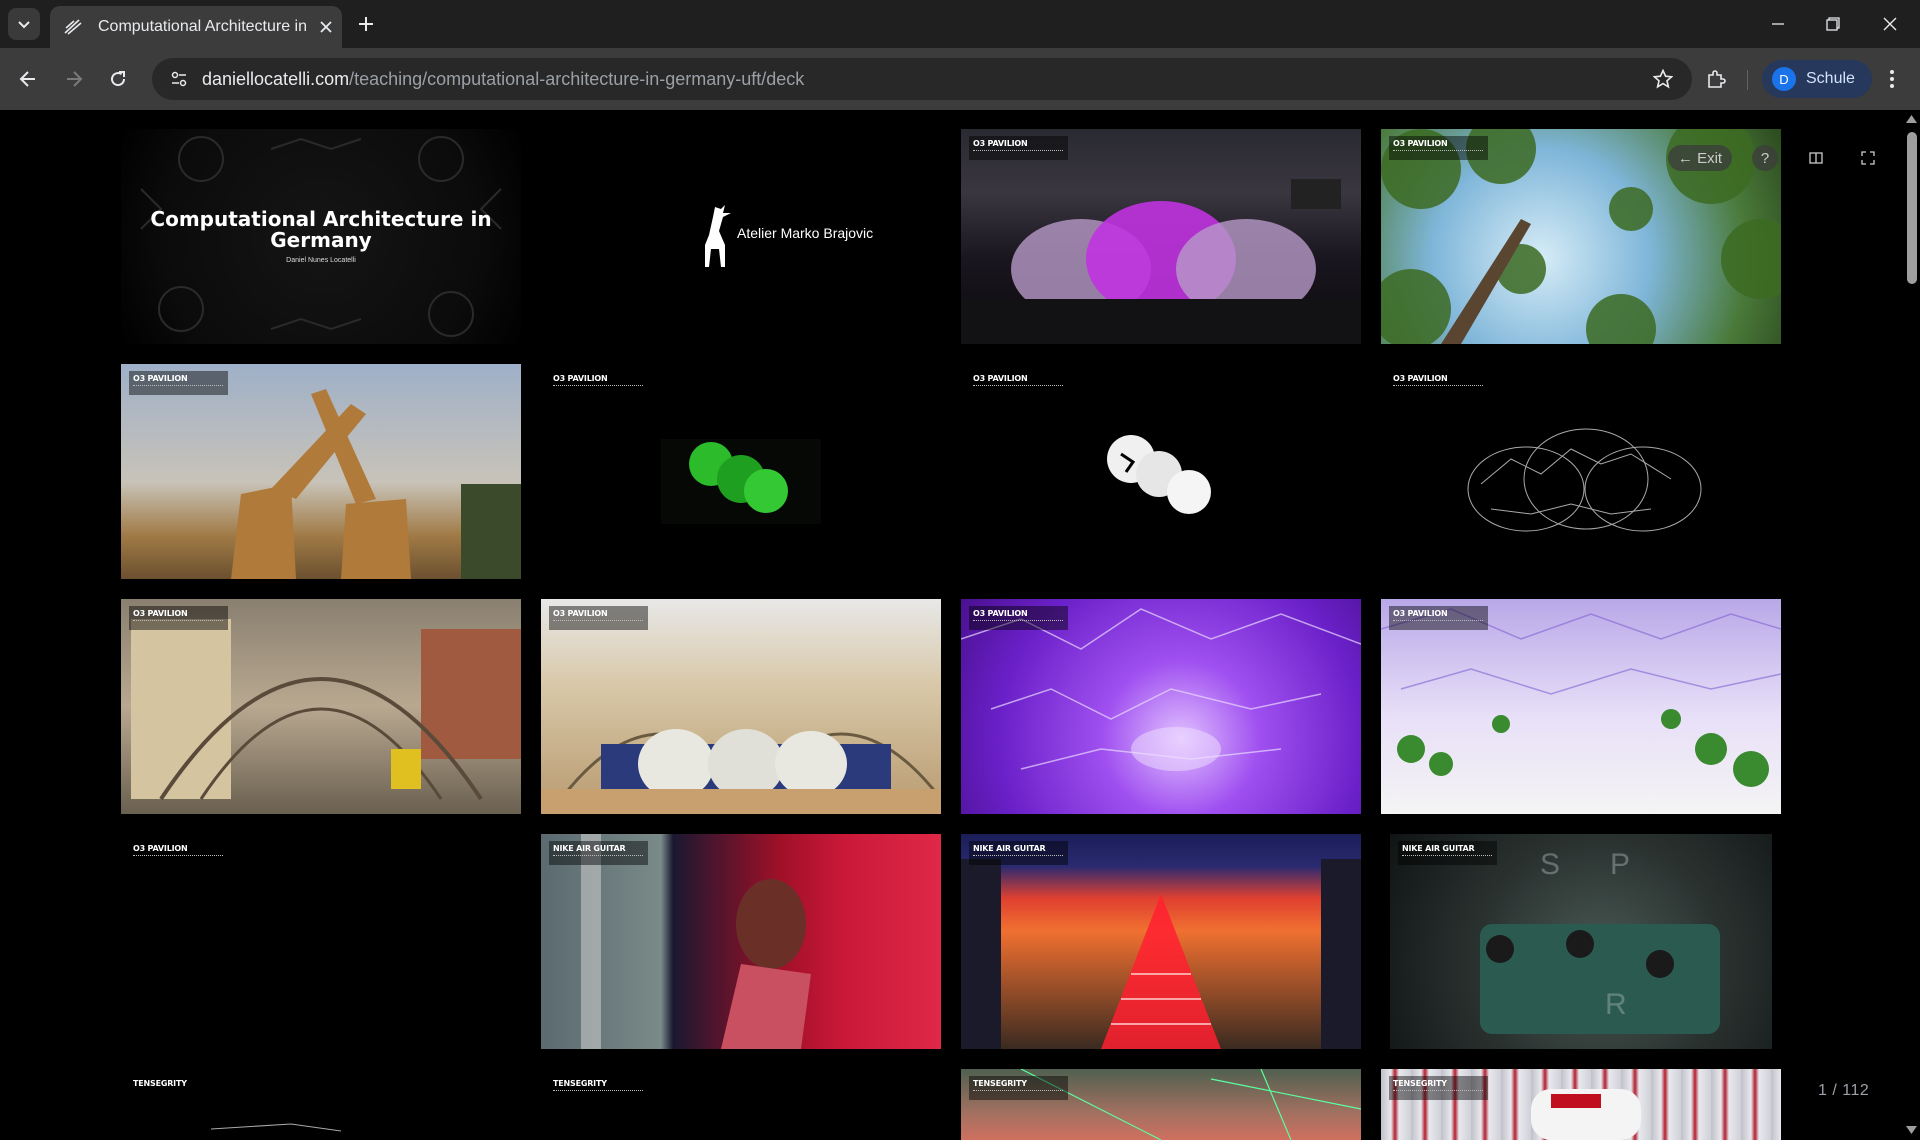  I want to click on reload-icon, so click(118, 79).